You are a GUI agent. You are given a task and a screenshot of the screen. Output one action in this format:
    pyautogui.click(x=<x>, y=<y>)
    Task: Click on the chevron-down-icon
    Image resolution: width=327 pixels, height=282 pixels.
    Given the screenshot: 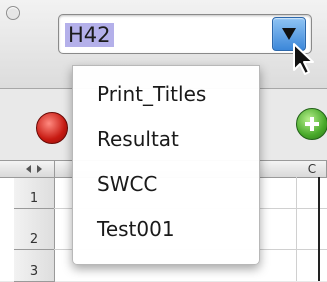 What is the action you would take?
    pyautogui.click(x=289, y=34)
    